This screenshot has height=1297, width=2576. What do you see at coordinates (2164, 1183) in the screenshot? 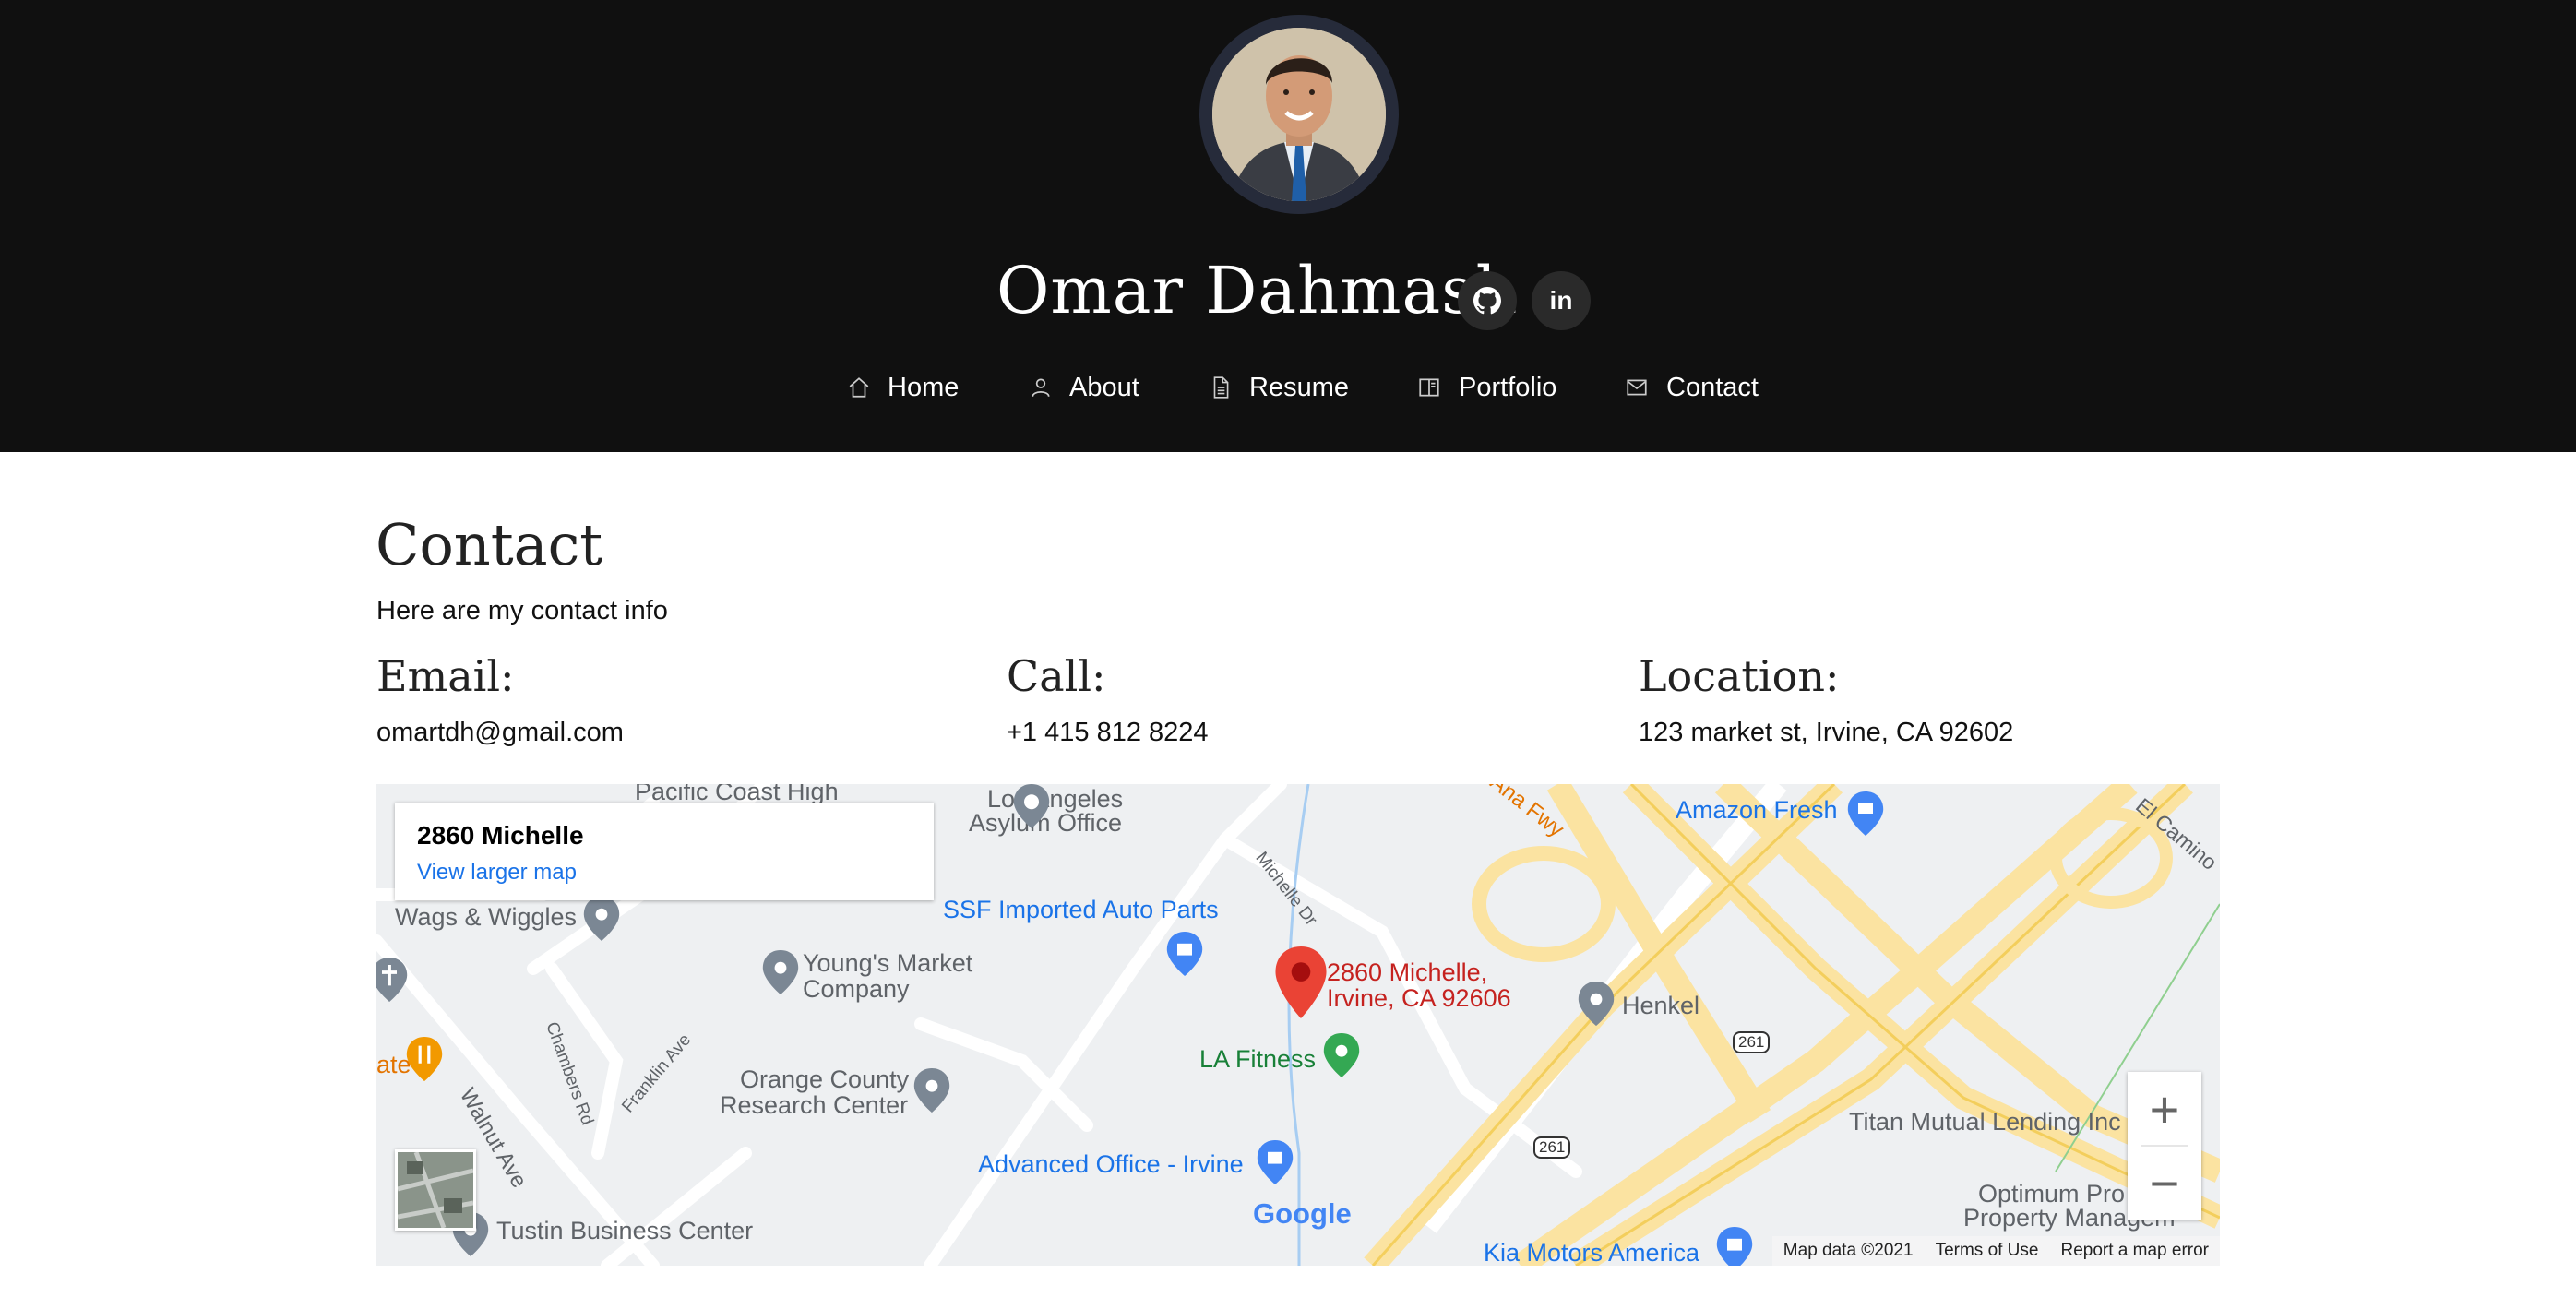
I see `zoom-out-button: −` at bounding box center [2164, 1183].